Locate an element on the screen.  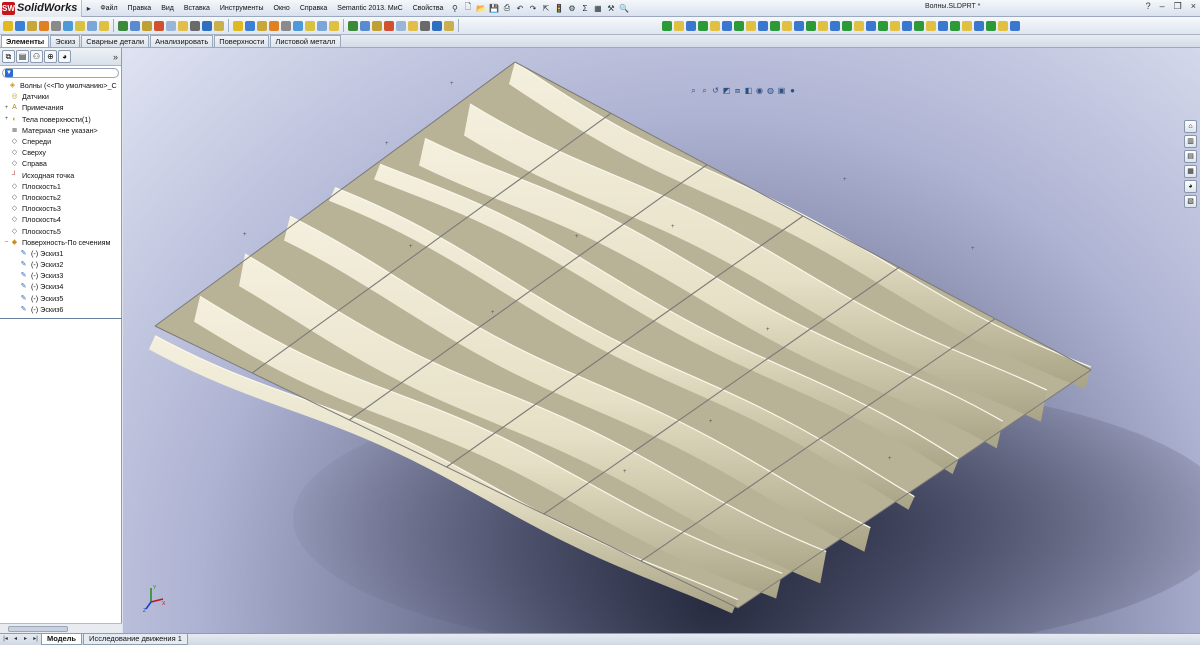
tree-node: ◎ Датчики is located at coordinates (60, 96).